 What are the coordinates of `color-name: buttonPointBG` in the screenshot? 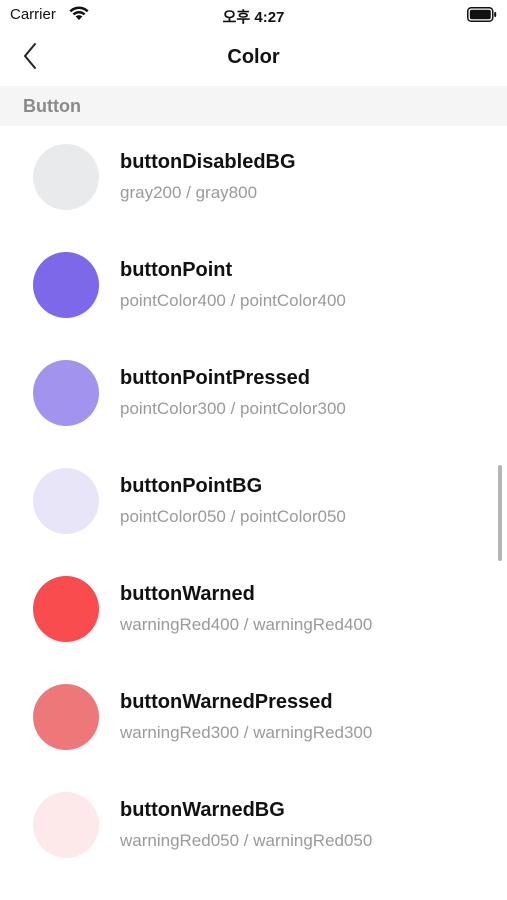 It's located at (191, 486).